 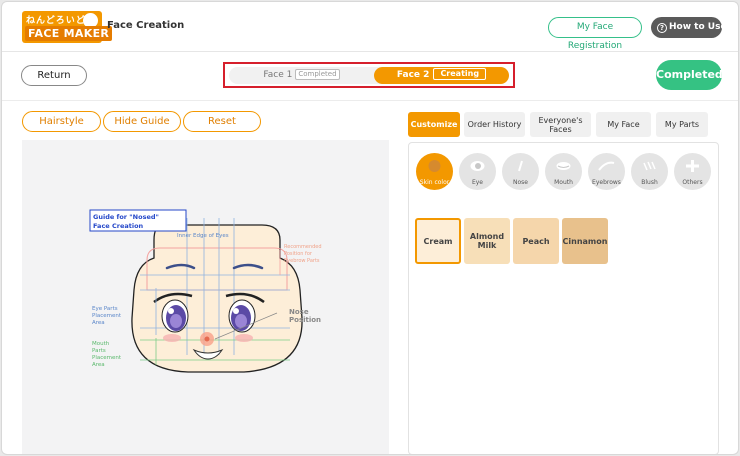 What do you see at coordinates (107, 358) in the screenshot?
I see `mouth-label-line3: Placement` at bounding box center [107, 358].